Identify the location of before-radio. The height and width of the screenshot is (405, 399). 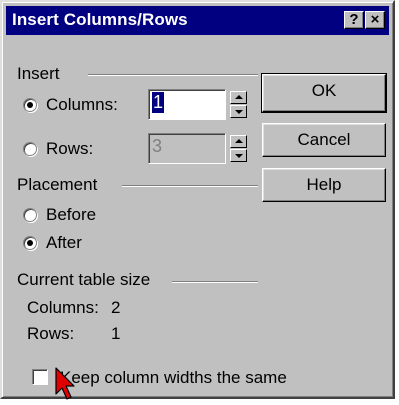
(30, 215).